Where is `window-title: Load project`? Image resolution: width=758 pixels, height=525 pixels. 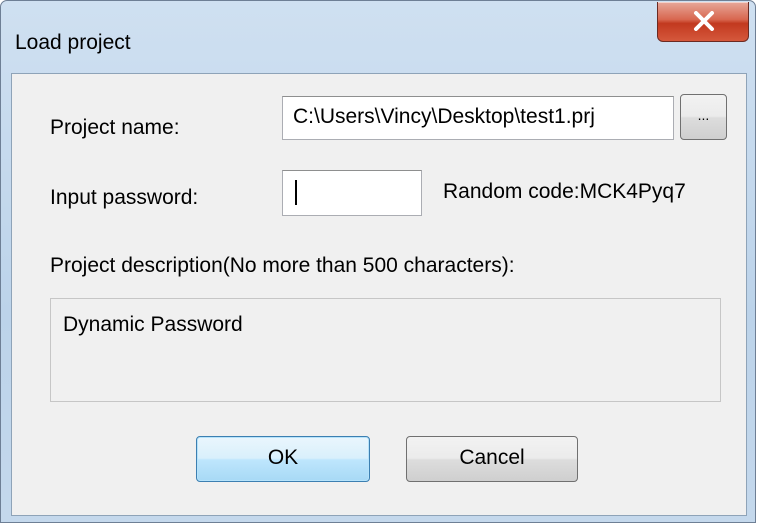
window-title: Load project is located at coordinates (73, 42).